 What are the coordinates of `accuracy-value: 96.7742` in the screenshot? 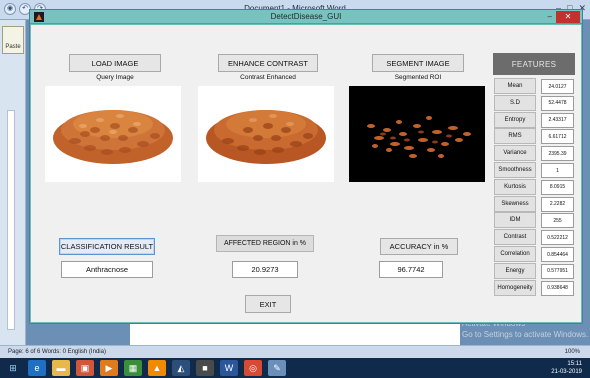 It's located at (411, 269).